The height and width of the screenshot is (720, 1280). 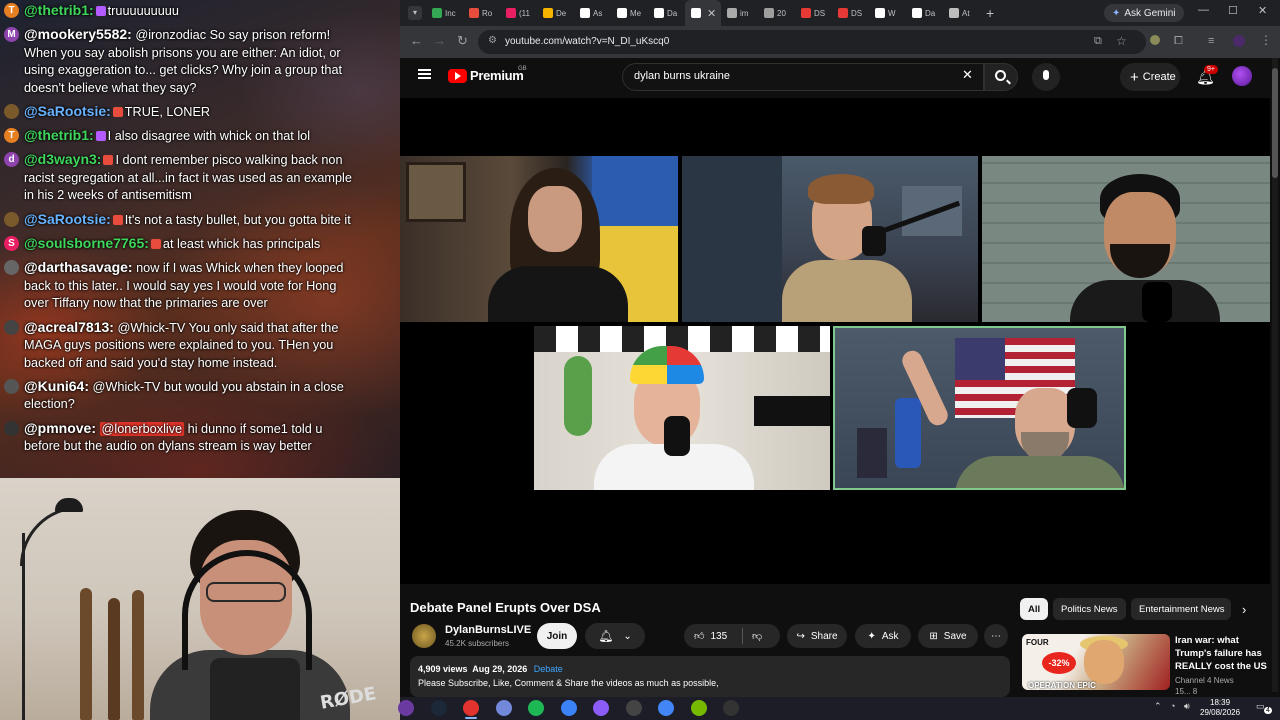 I want to click on chat-mention: @lonerboxlive, so click(x=142, y=428).